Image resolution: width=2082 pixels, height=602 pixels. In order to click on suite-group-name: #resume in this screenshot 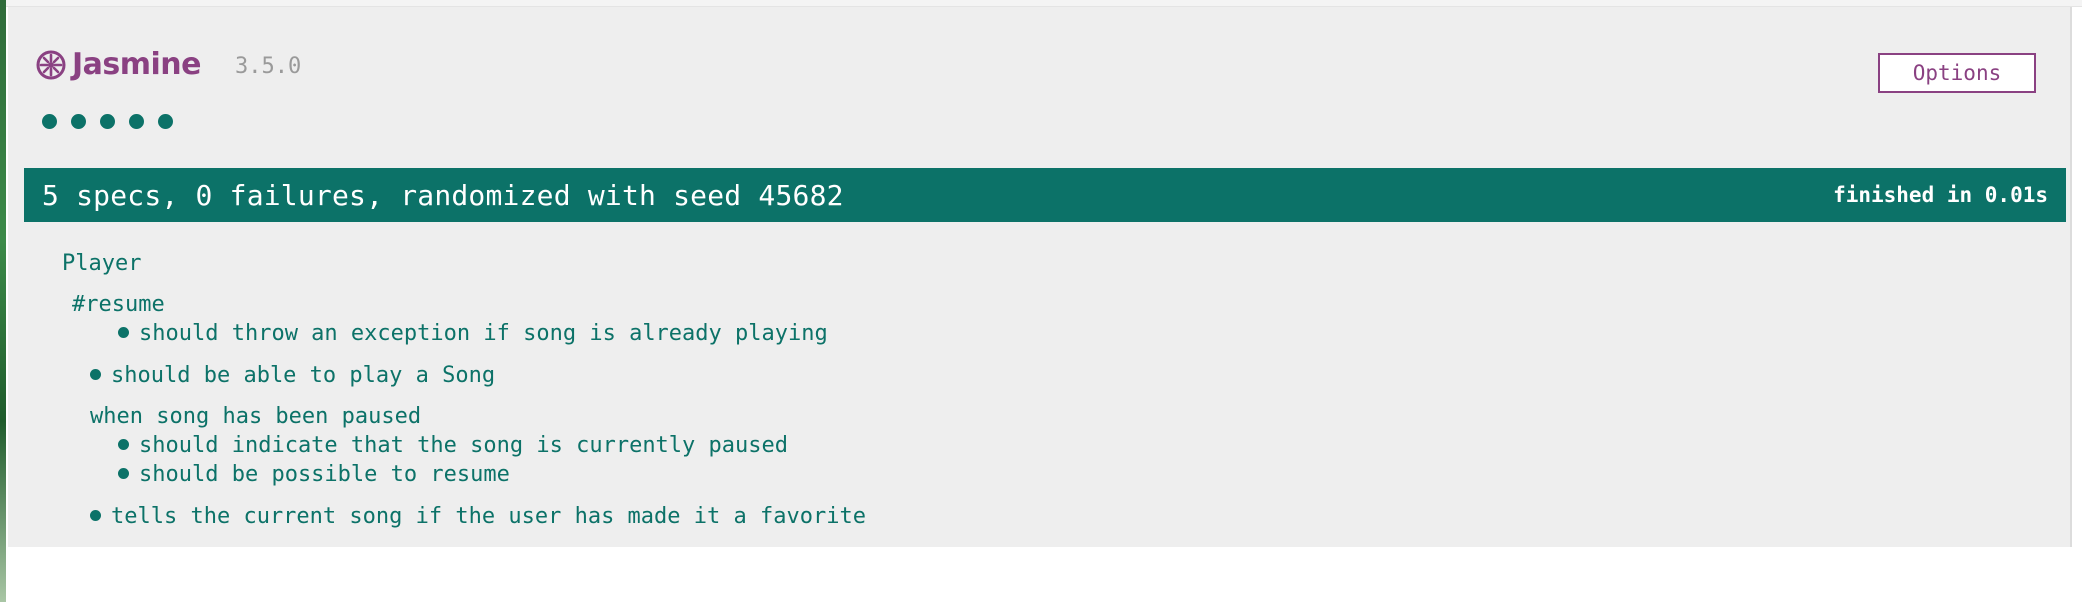, I will do `click(118, 304)`.